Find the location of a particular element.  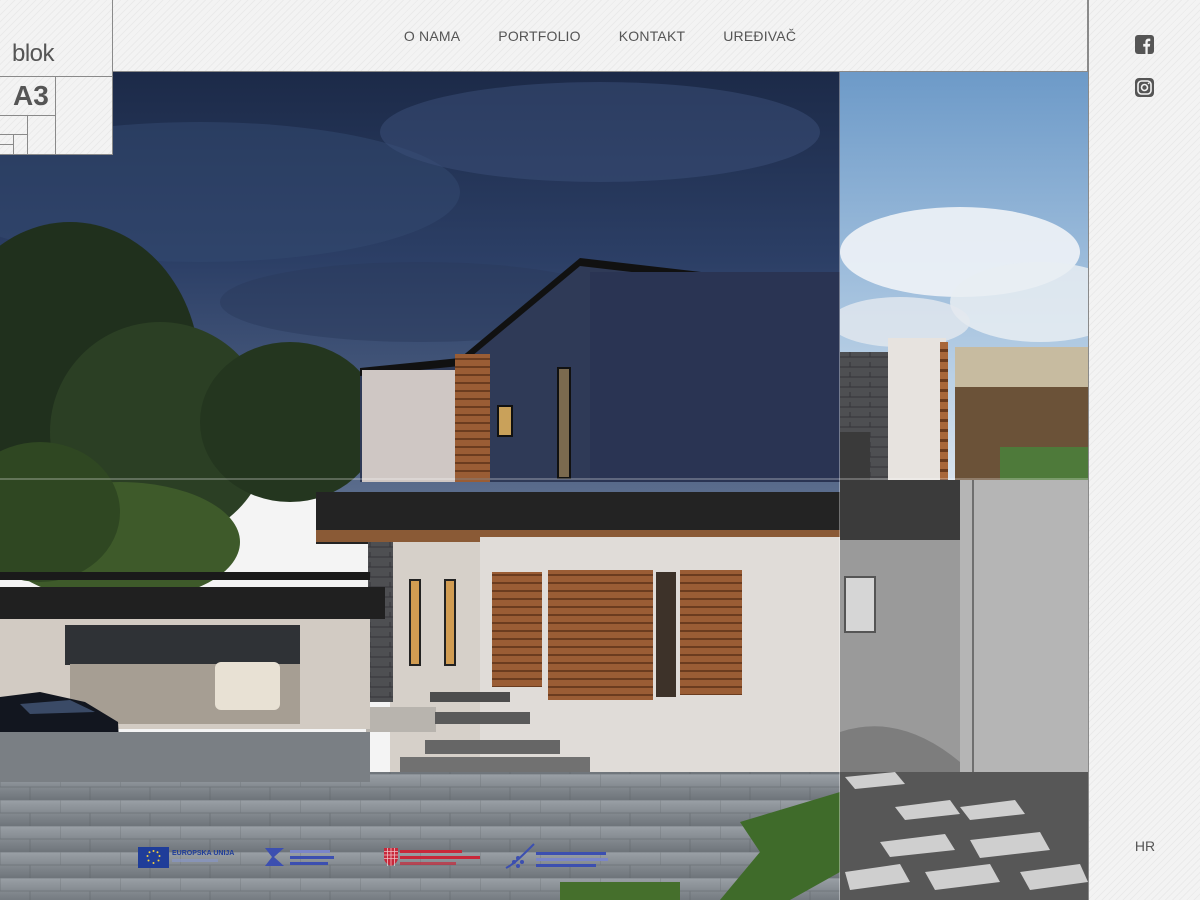

eu-flag-icon is located at coordinates (153, 860).